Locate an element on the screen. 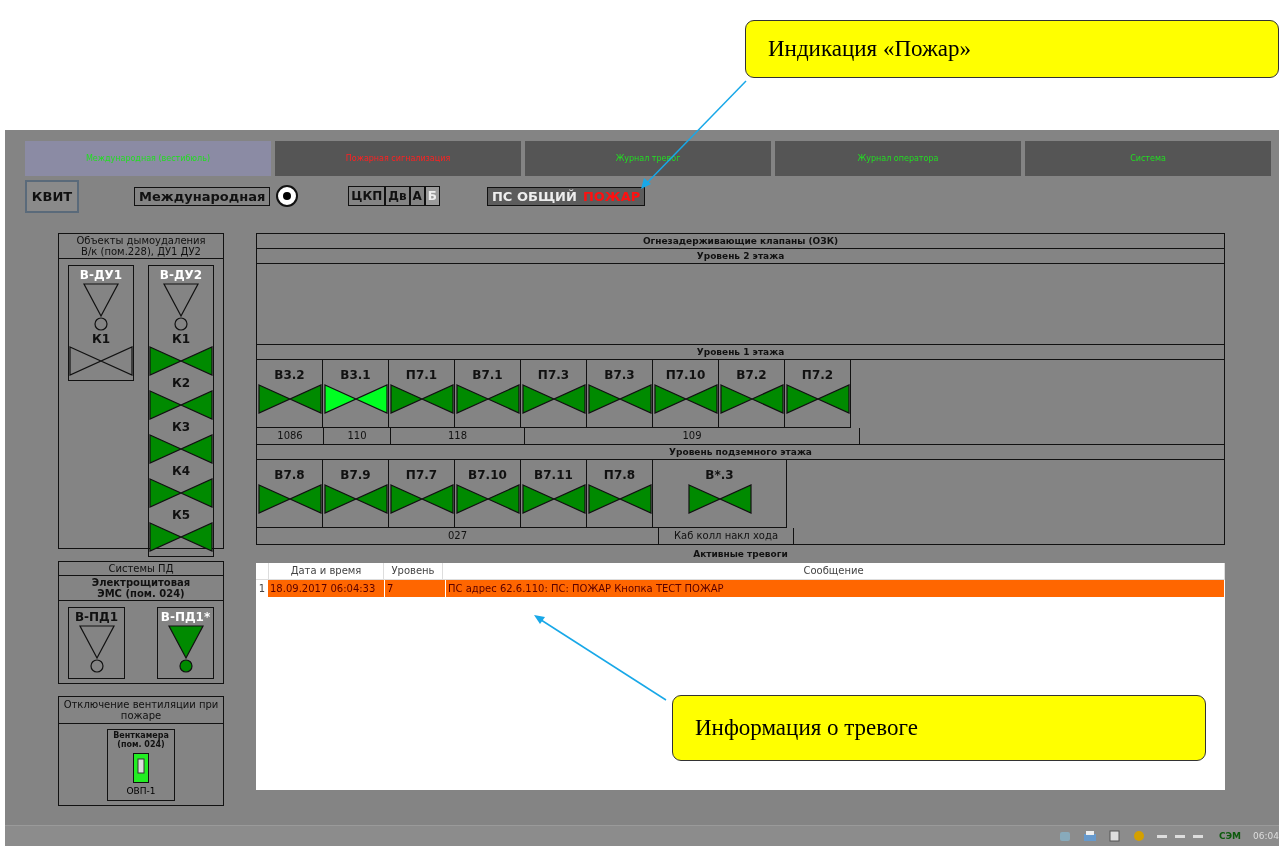 The width and height of the screenshot is (1279, 846). damper-cell: В7.10 is located at coordinates (488, 494).